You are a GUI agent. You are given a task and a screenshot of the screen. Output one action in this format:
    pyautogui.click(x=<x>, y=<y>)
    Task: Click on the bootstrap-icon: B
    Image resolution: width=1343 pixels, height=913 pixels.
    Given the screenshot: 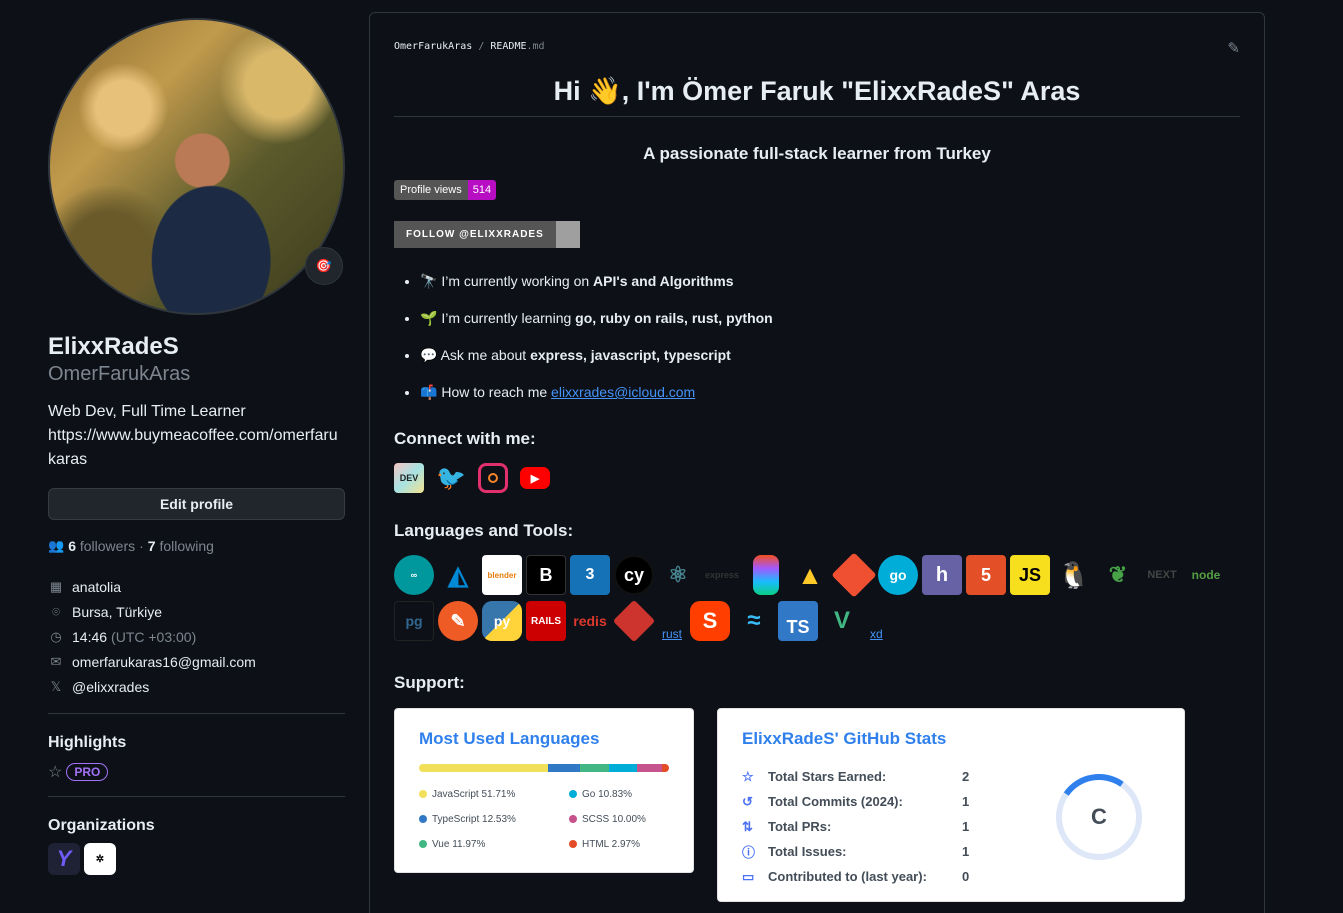 What is the action you would take?
    pyautogui.click(x=546, y=575)
    